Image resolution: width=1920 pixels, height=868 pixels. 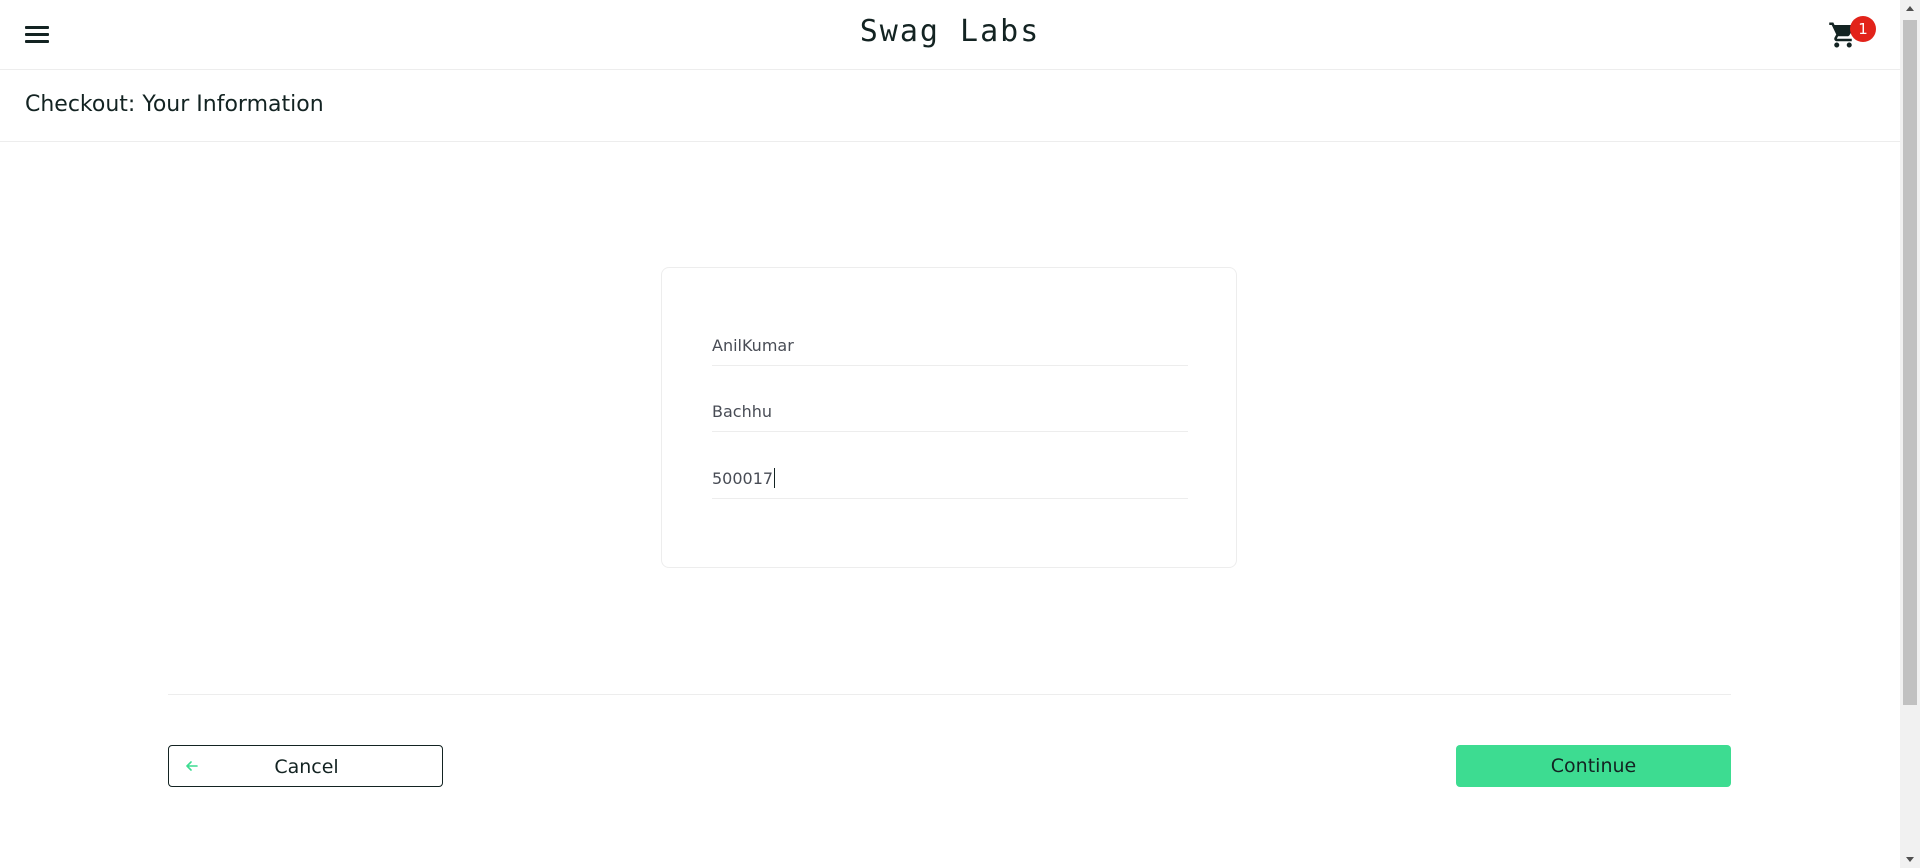 I want to click on cancel-button-label: Cancel, so click(x=306, y=767).